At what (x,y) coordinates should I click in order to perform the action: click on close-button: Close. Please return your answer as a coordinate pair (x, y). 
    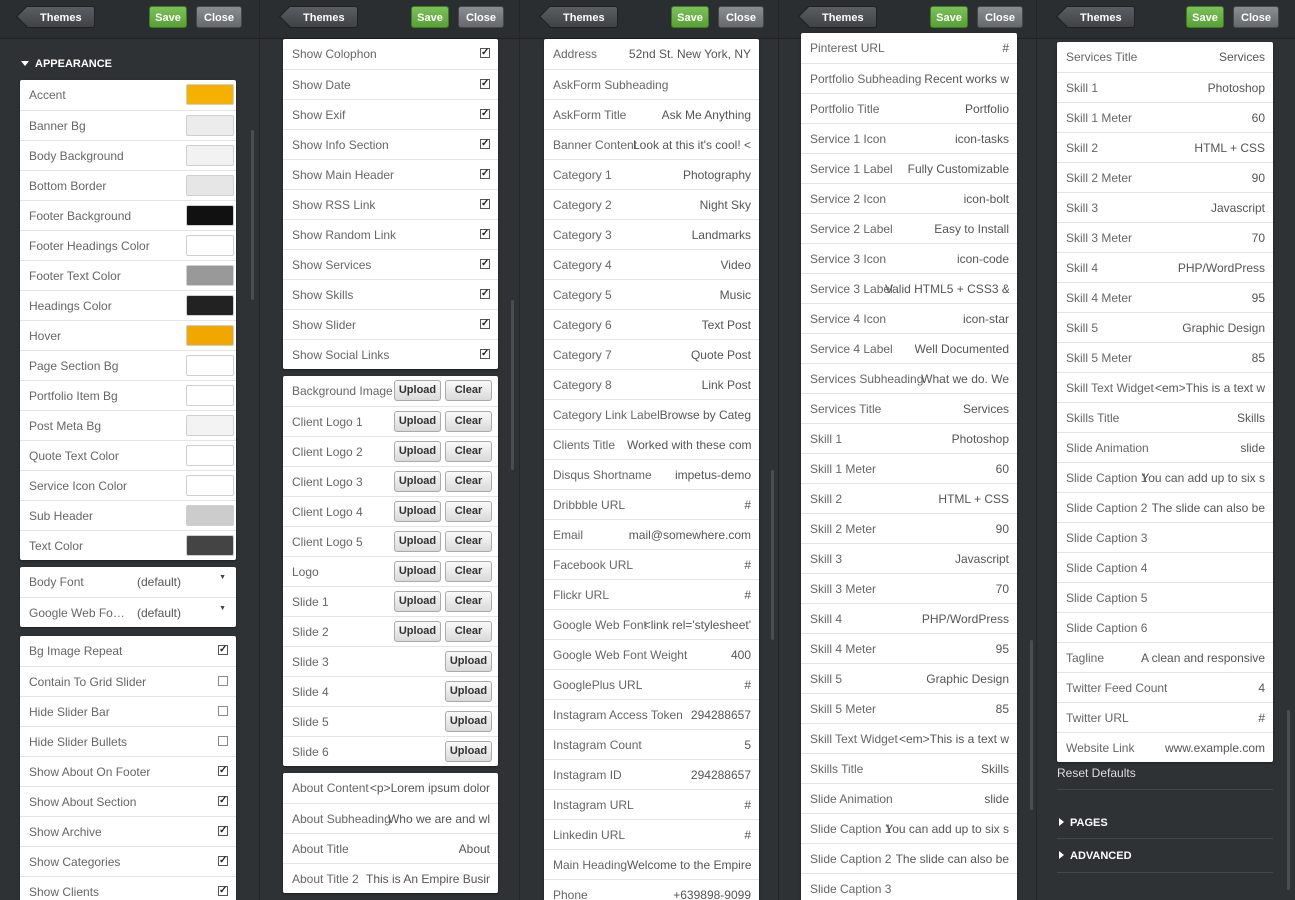
    Looking at the image, I should click on (219, 17).